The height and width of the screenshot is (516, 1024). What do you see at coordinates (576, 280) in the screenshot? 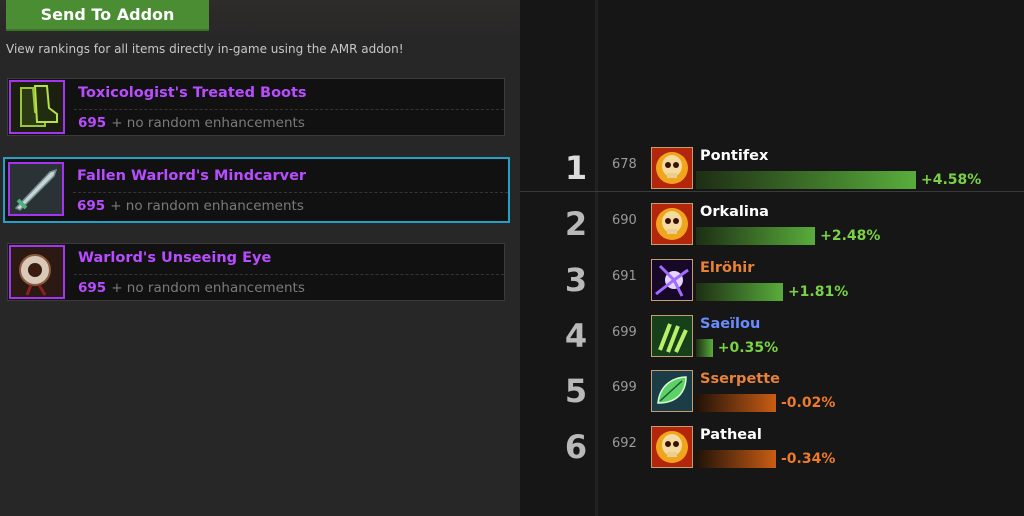
I see `rank-number: 3` at bounding box center [576, 280].